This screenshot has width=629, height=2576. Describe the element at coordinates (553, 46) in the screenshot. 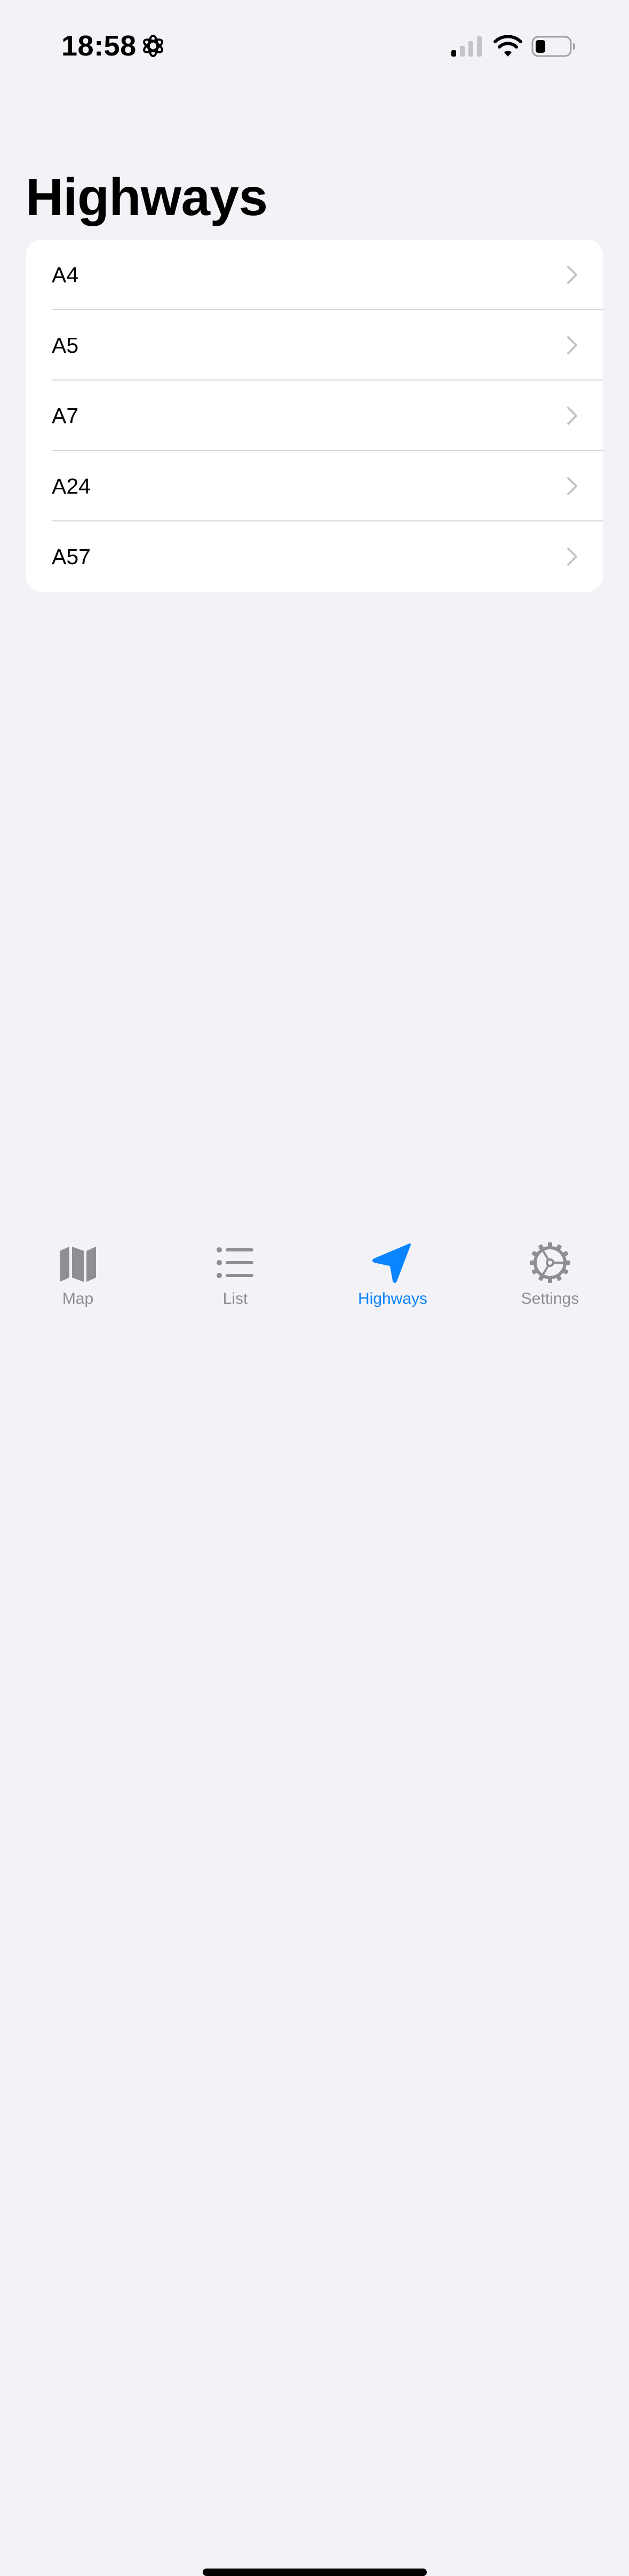

I see `battery-low-icon` at that location.